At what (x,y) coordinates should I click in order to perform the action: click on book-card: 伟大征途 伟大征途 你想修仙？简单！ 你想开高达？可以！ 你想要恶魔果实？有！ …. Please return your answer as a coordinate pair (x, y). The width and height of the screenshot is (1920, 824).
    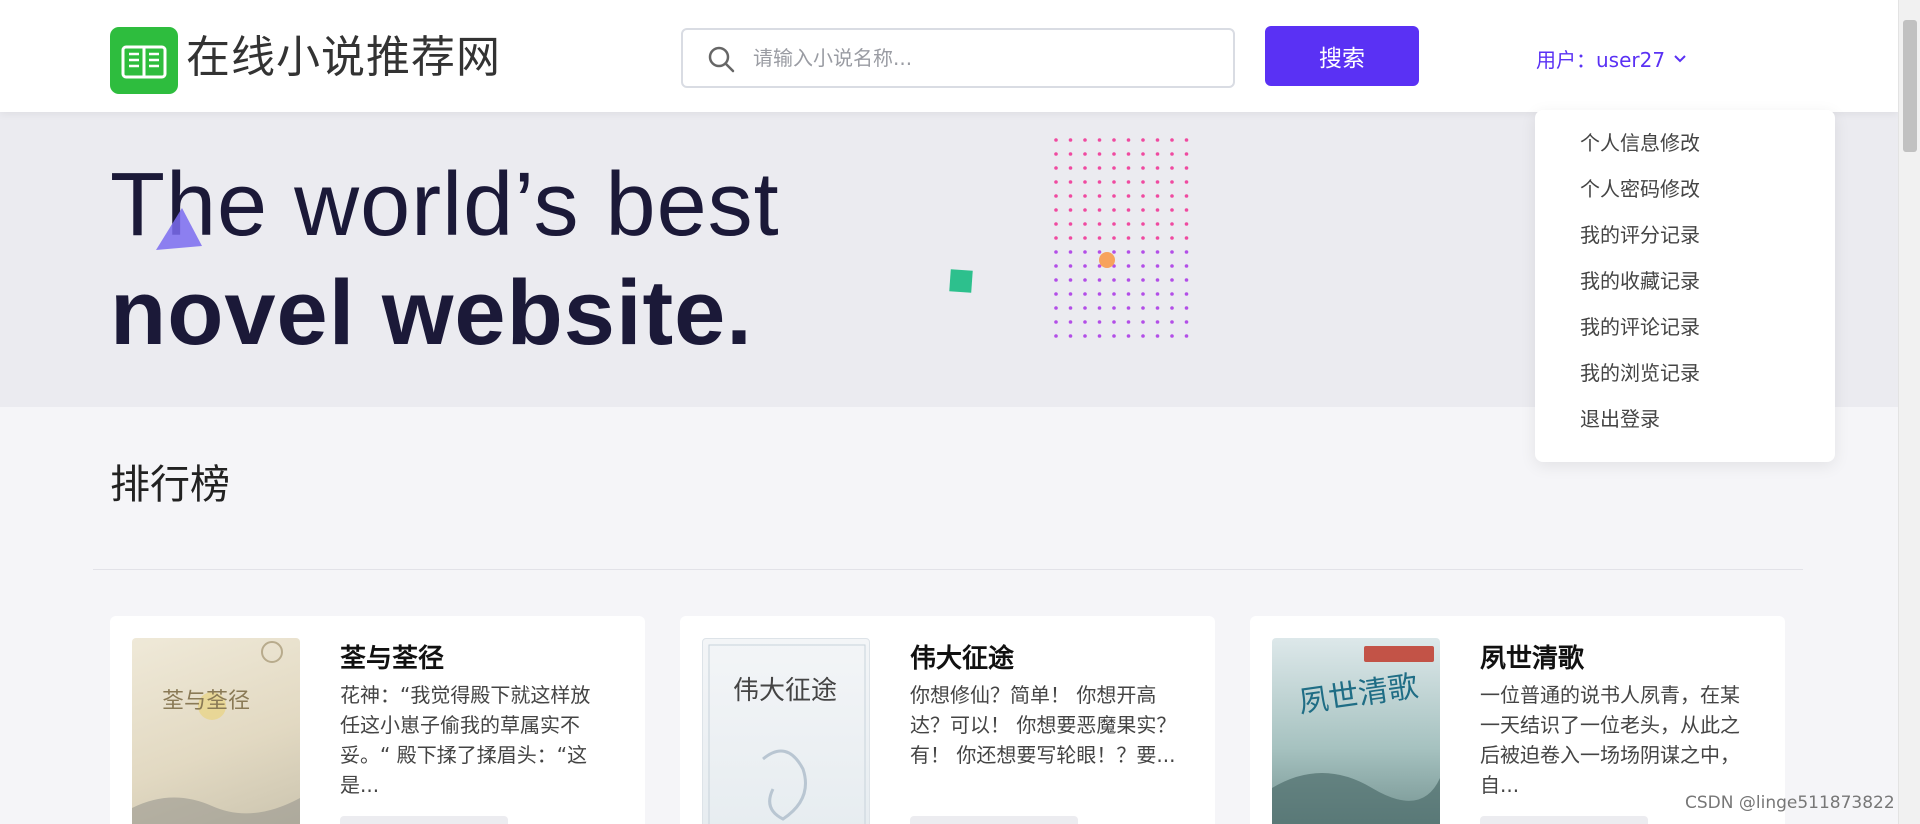
    Looking at the image, I should click on (947, 720).